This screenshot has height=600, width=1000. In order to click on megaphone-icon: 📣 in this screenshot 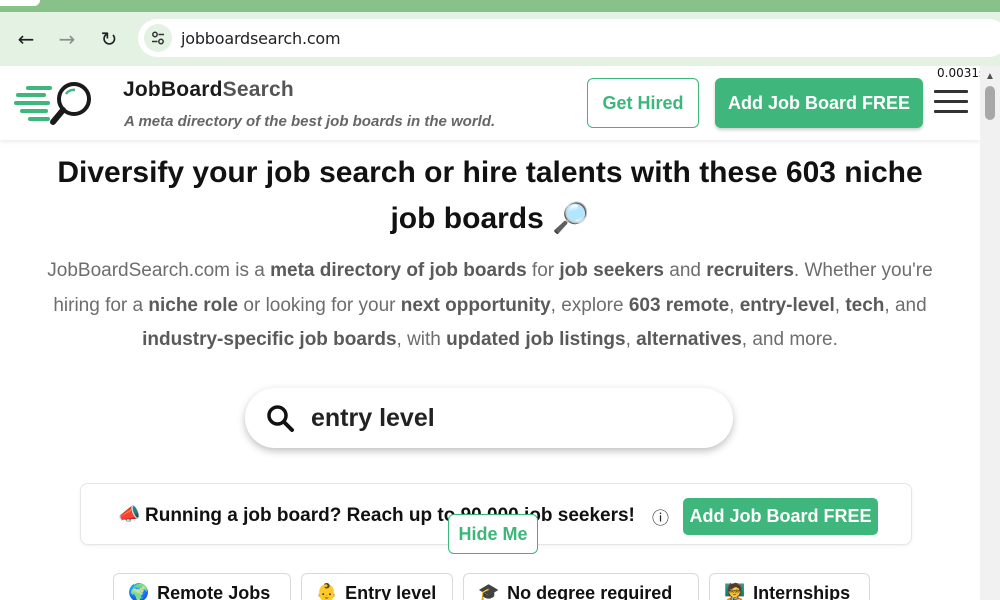, I will do `click(129, 514)`.